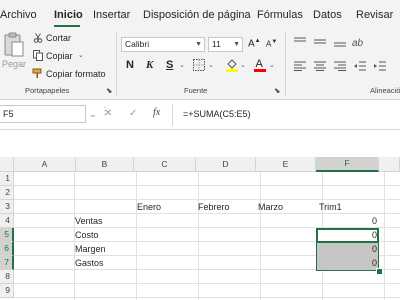  What do you see at coordinates (90, 249) in the screenshot?
I see `cell-b6: Margen` at bounding box center [90, 249].